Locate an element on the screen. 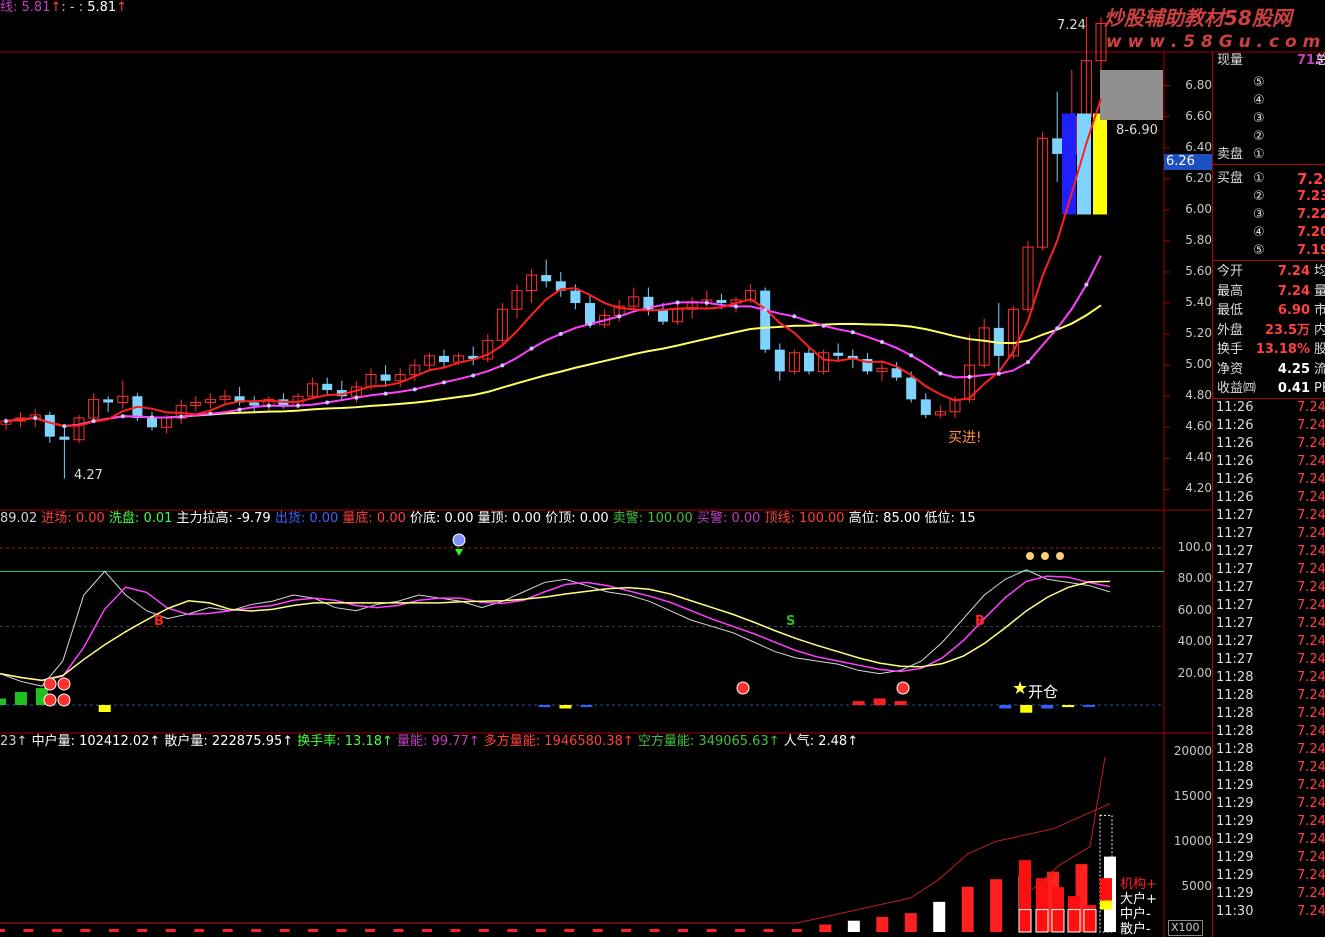  price-axis-label: 5.00 is located at coordinates (1198, 364).